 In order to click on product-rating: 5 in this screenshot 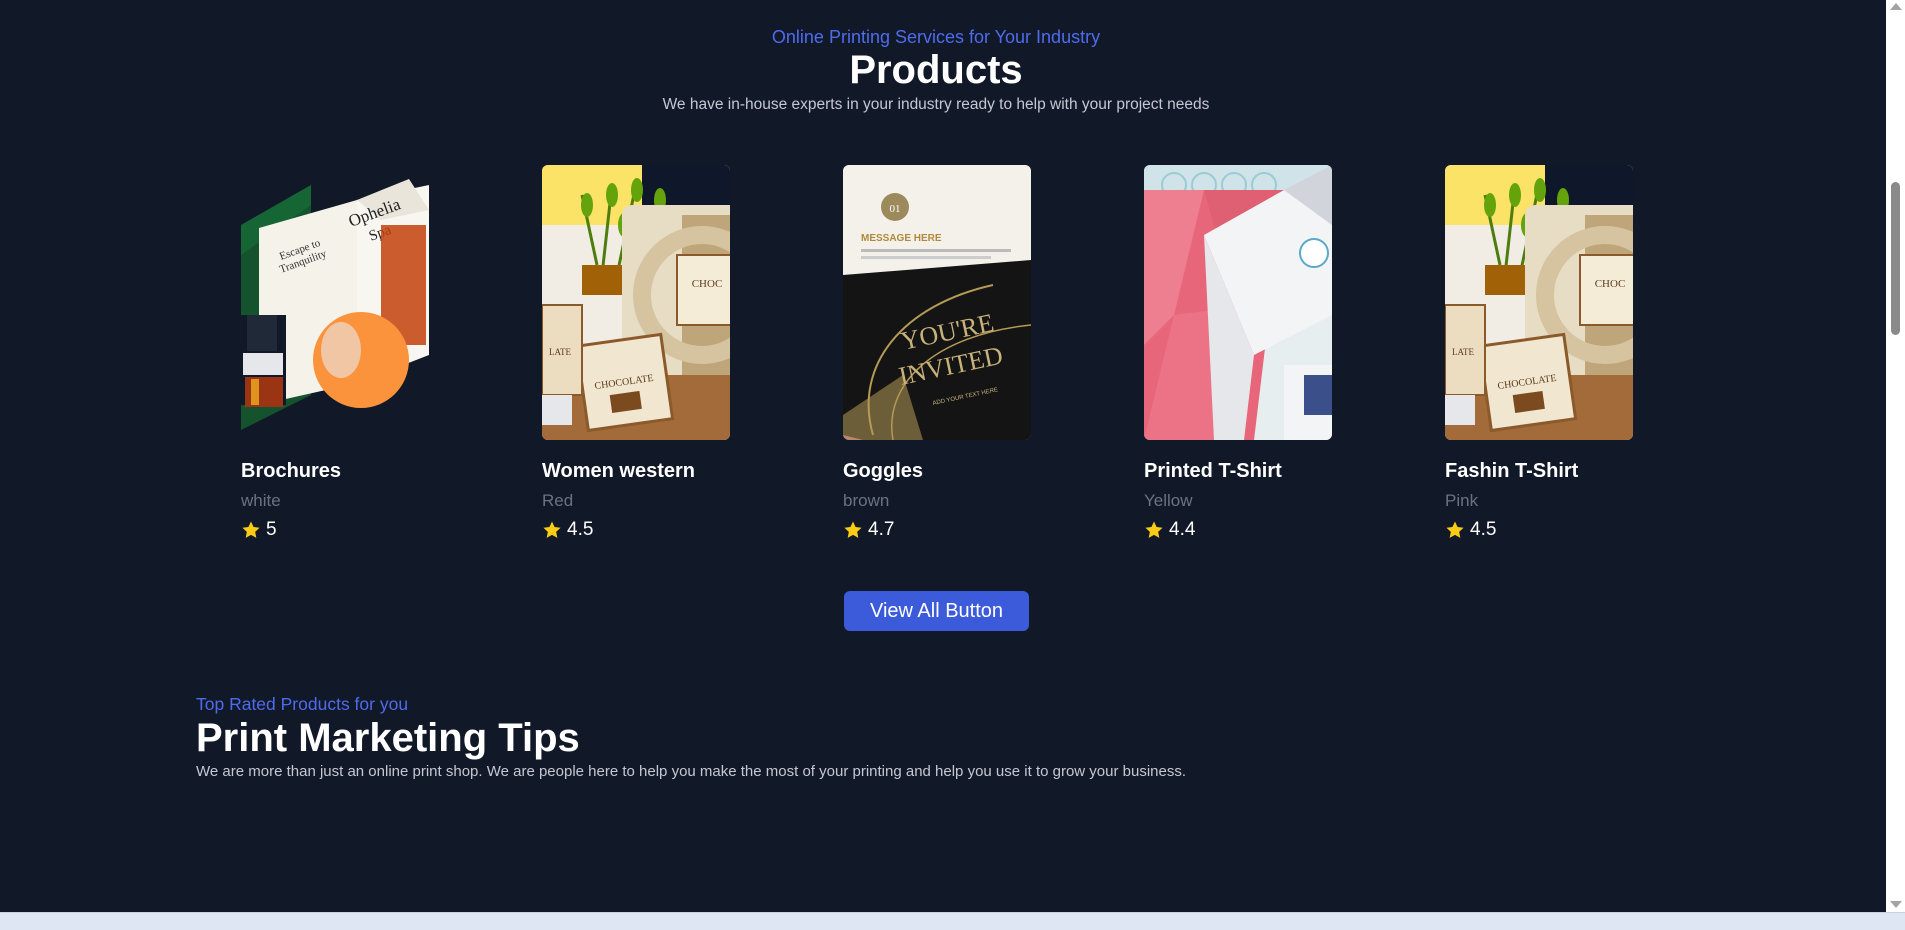, I will do `click(335, 530)`.